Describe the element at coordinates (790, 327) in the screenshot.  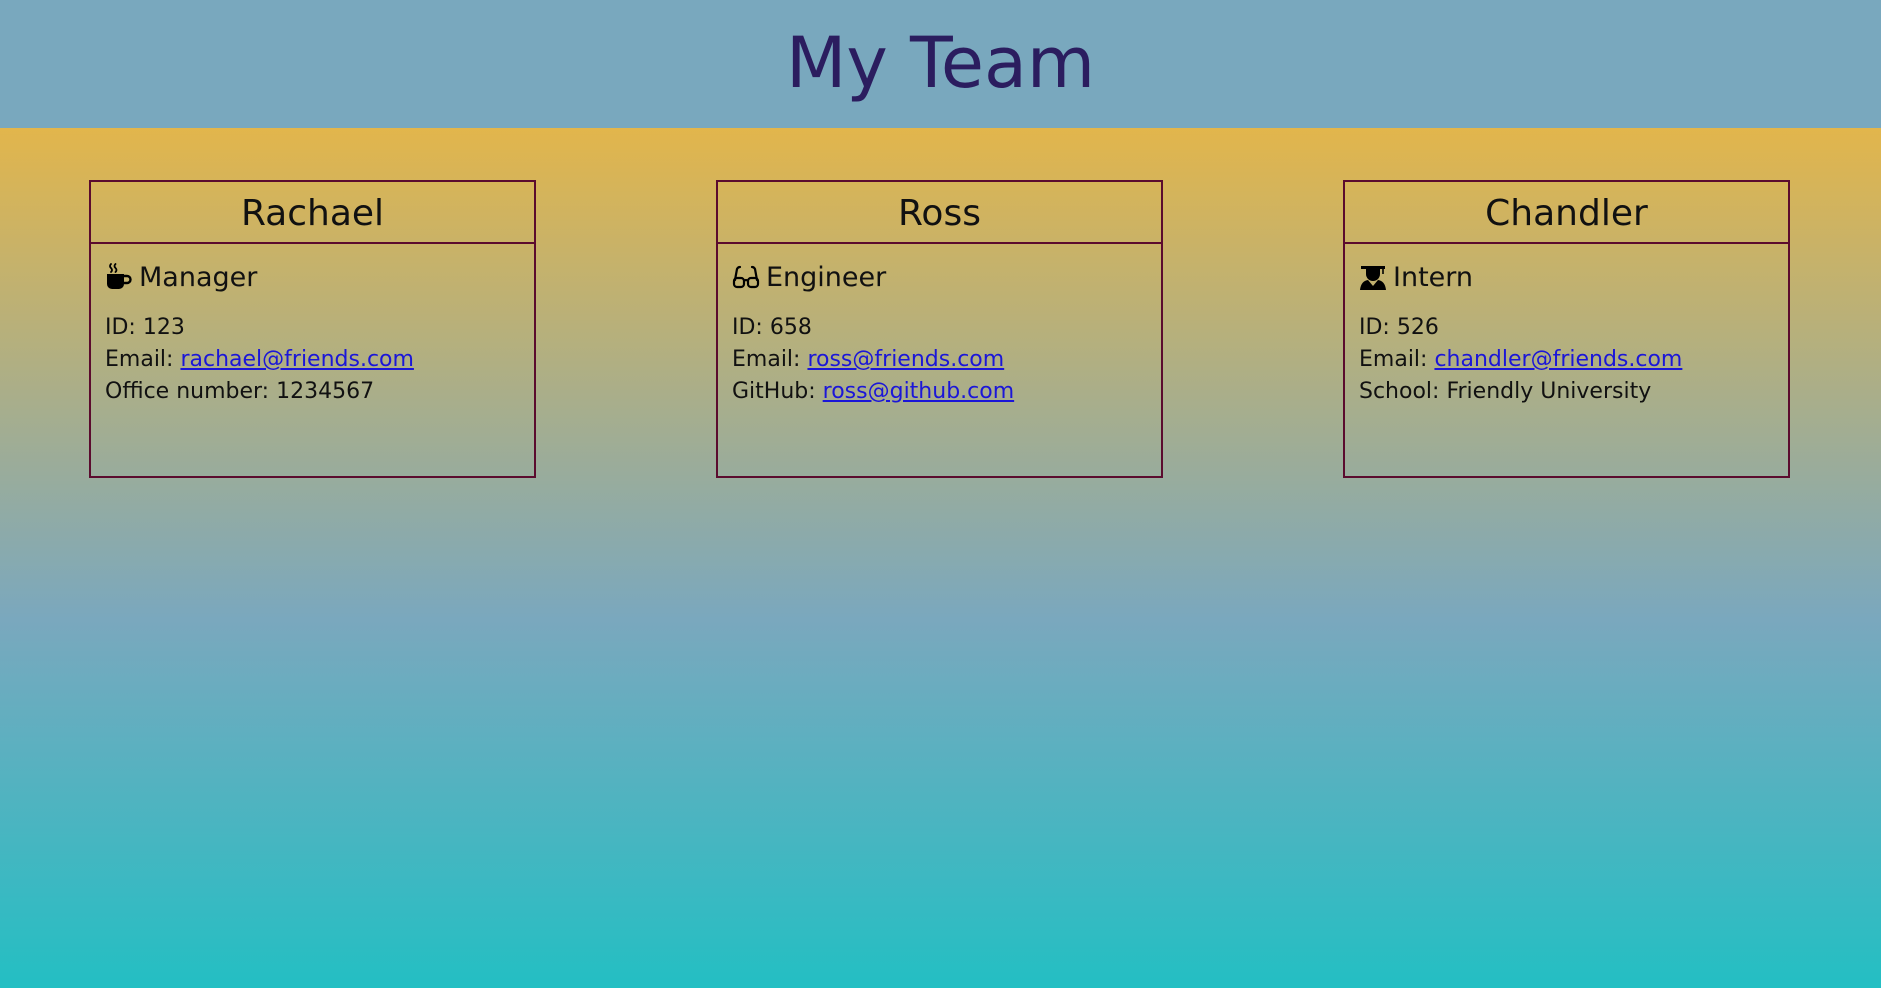
I see `id-value: 658` at that location.